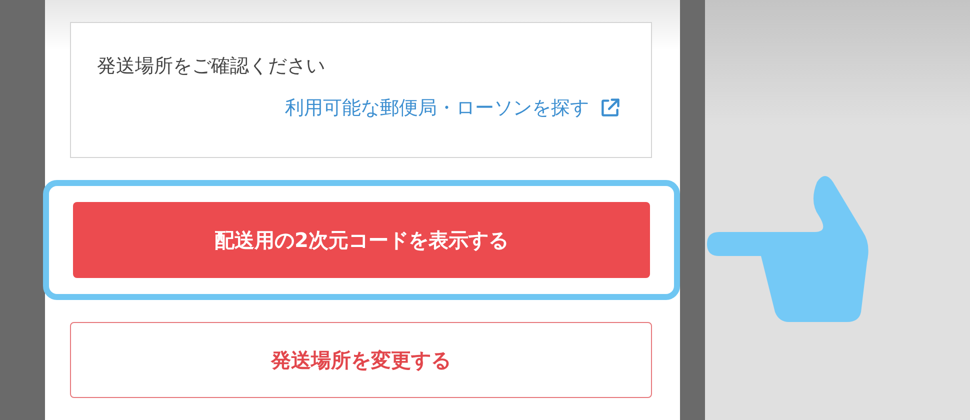 The width and height of the screenshot is (970, 420). Describe the element at coordinates (361, 360) in the screenshot. I see `change-location-button: 発送場所を変更する` at that location.